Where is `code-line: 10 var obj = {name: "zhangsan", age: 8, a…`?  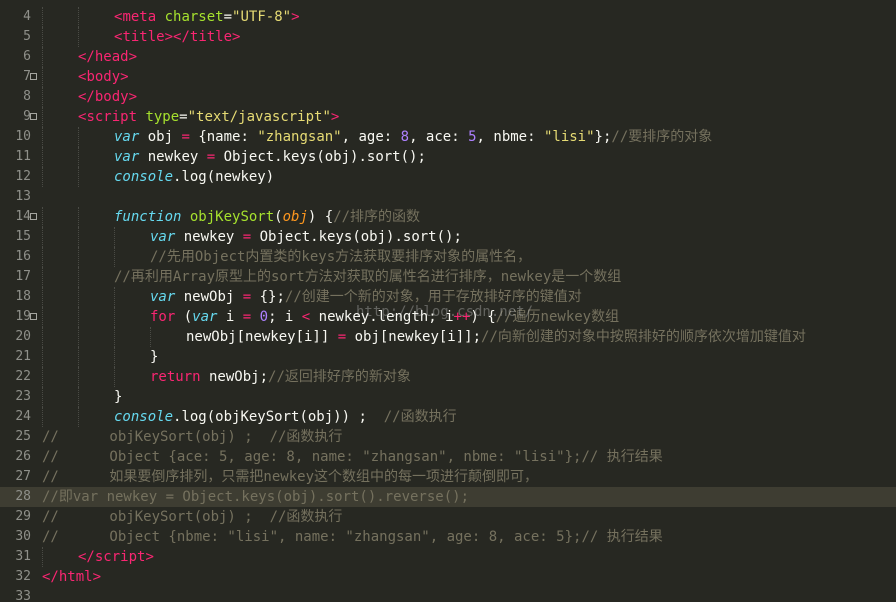 code-line: 10 var obj = {name: "zhangsan", age: 8, a… is located at coordinates (448, 137).